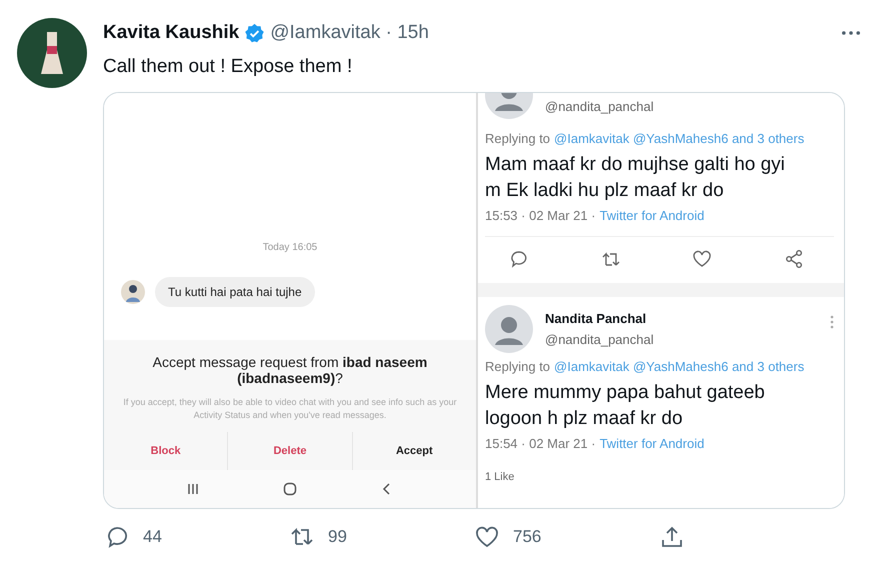  What do you see at coordinates (193, 489) in the screenshot?
I see `recents-icon` at bounding box center [193, 489].